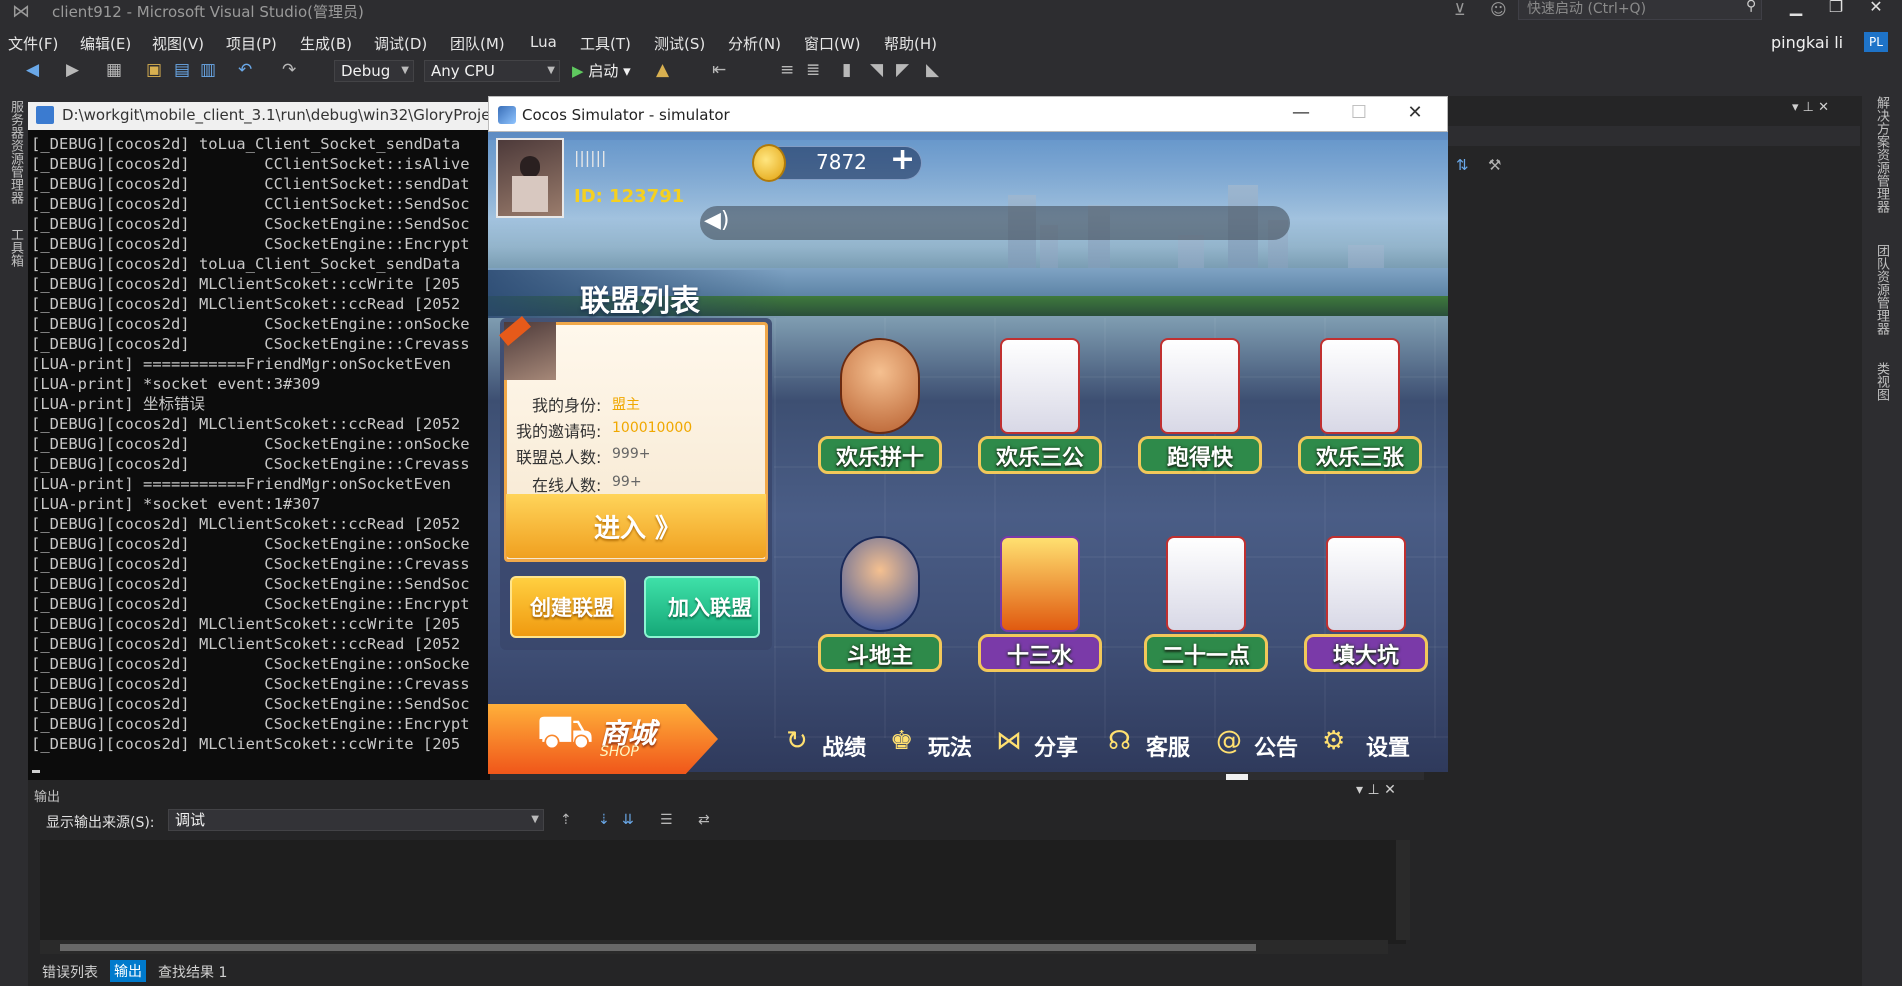 The height and width of the screenshot is (986, 1902). Describe the element at coordinates (251, 43) in the screenshot. I see `menu-project: 项目(P)` at that location.